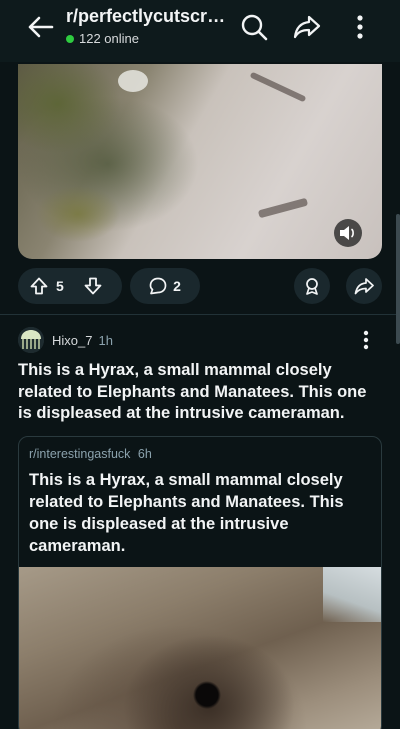 The image size is (400, 729). I want to click on upvote-button, so click(39, 286).